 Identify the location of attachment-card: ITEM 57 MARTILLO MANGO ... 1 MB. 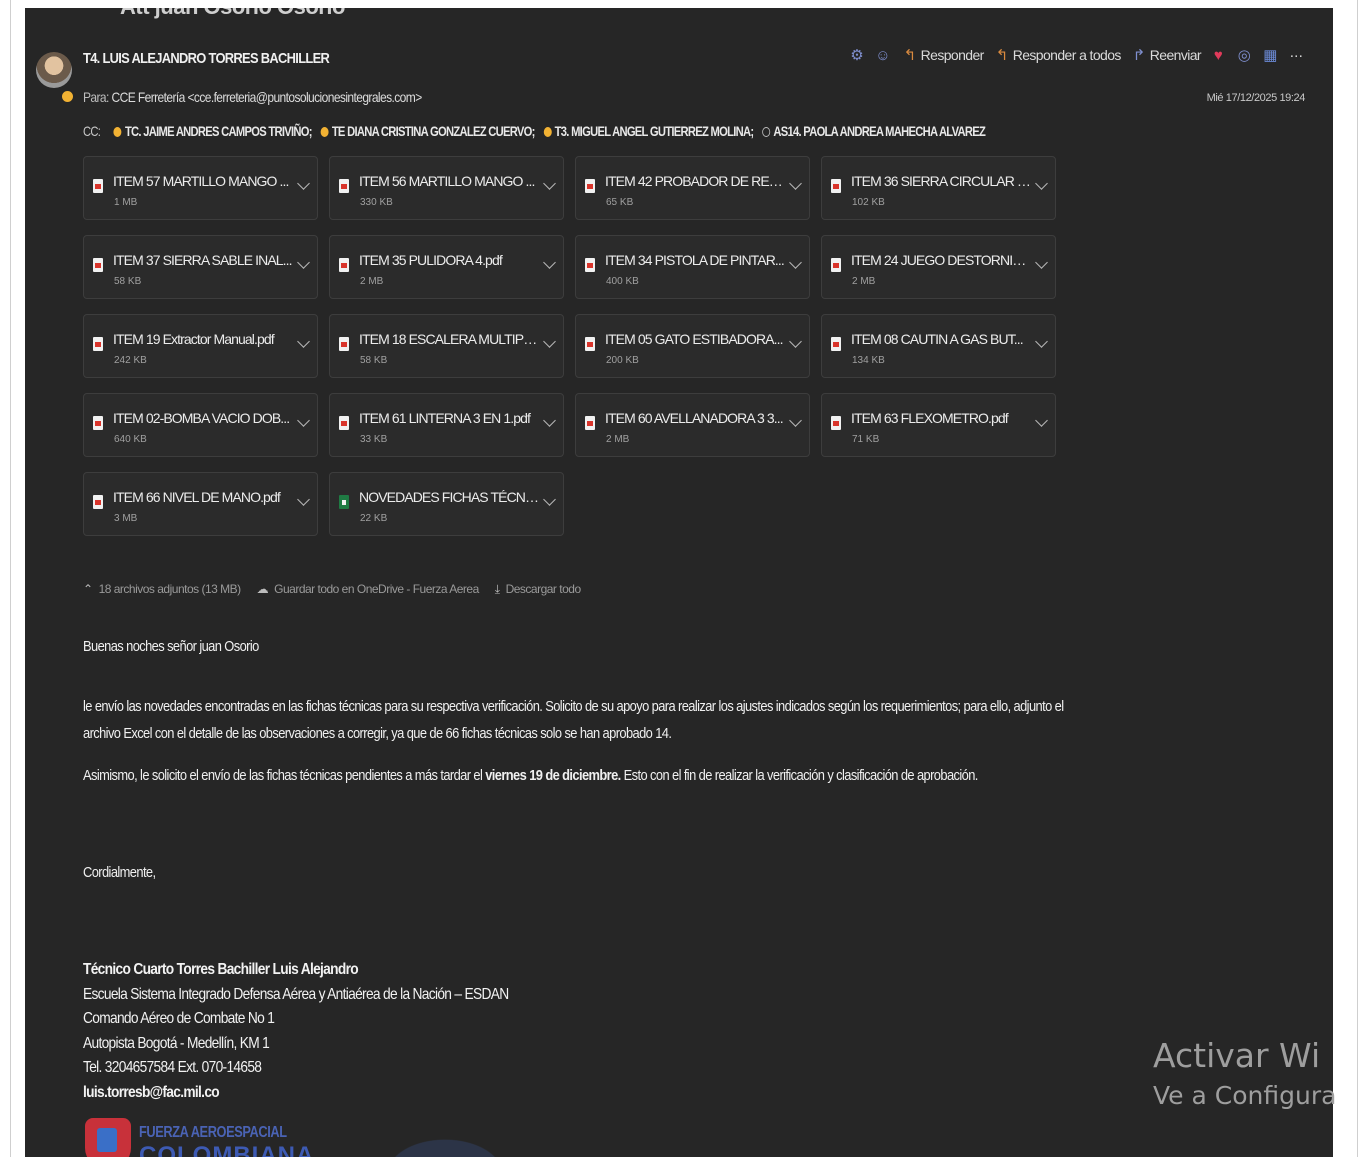
(200, 188).